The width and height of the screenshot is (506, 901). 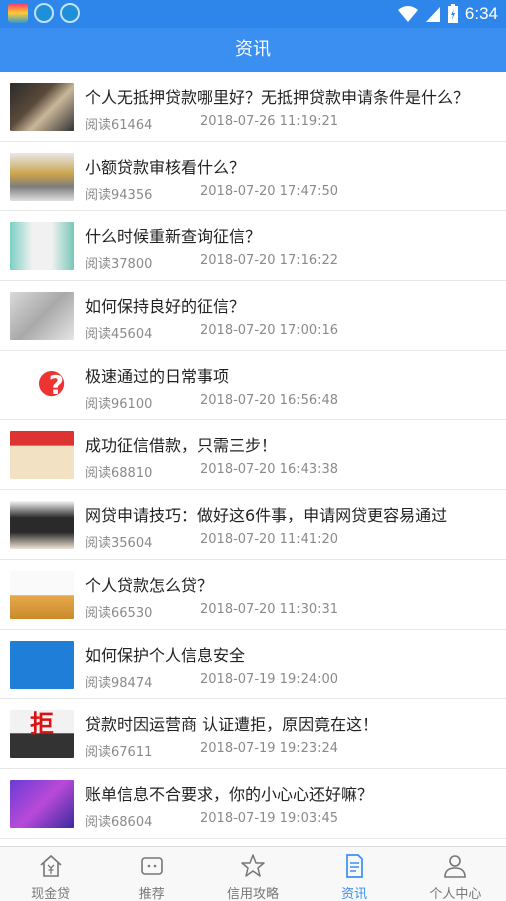 What do you see at coordinates (119, 195) in the screenshot?
I see `read-count: 阅读94356` at bounding box center [119, 195].